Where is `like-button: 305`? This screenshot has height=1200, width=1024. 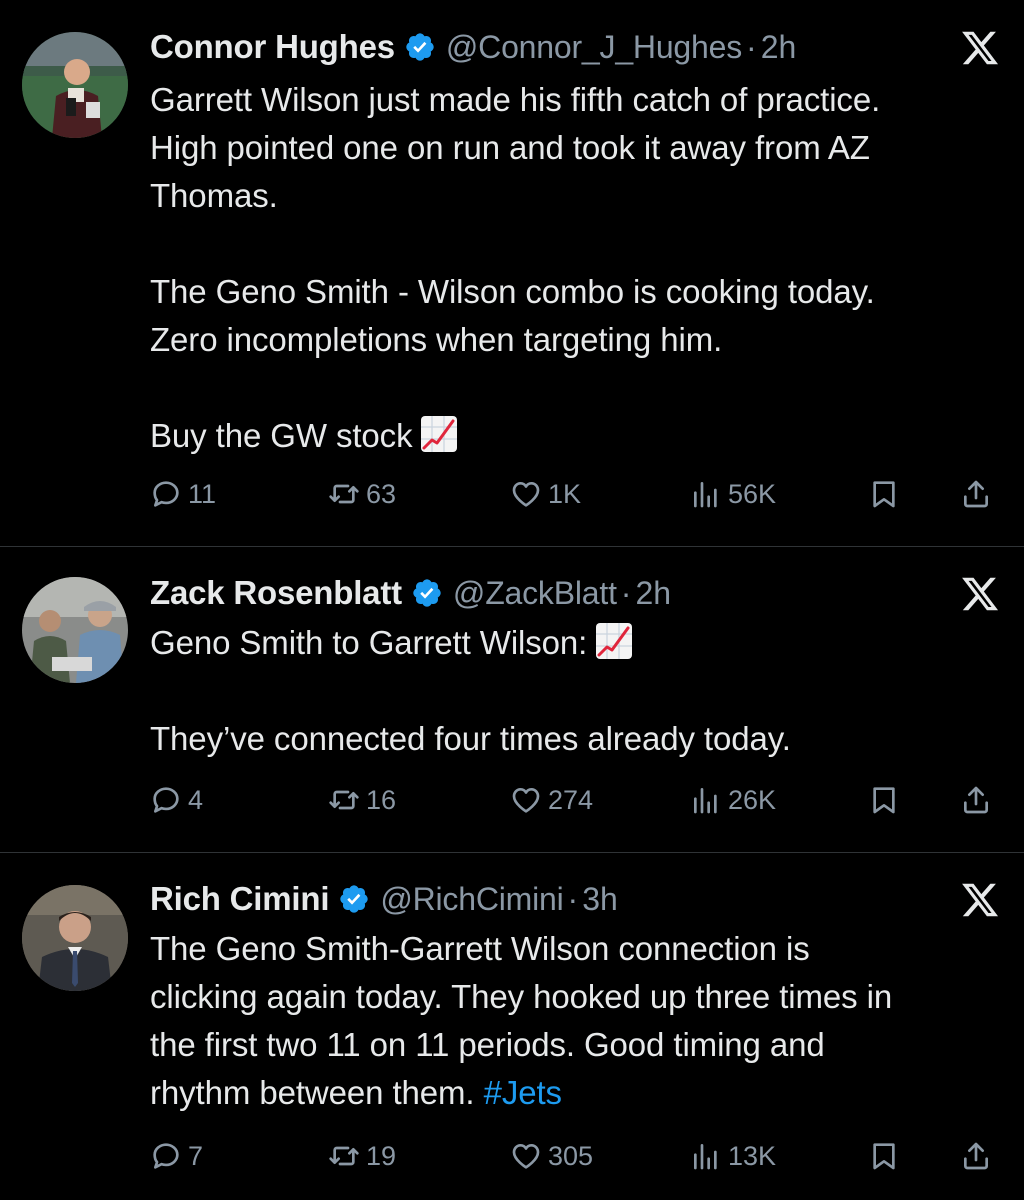 like-button: 305 is located at coordinates (551, 1156).